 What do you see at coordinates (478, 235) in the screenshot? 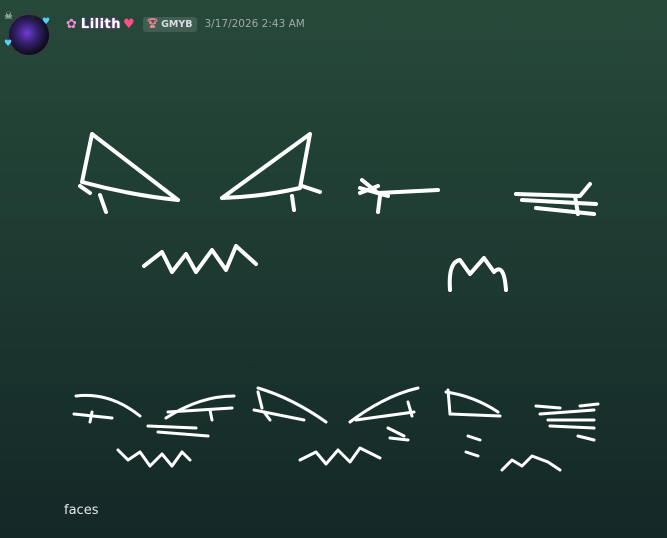
I see `face-winking` at bounding box center [478, 235].